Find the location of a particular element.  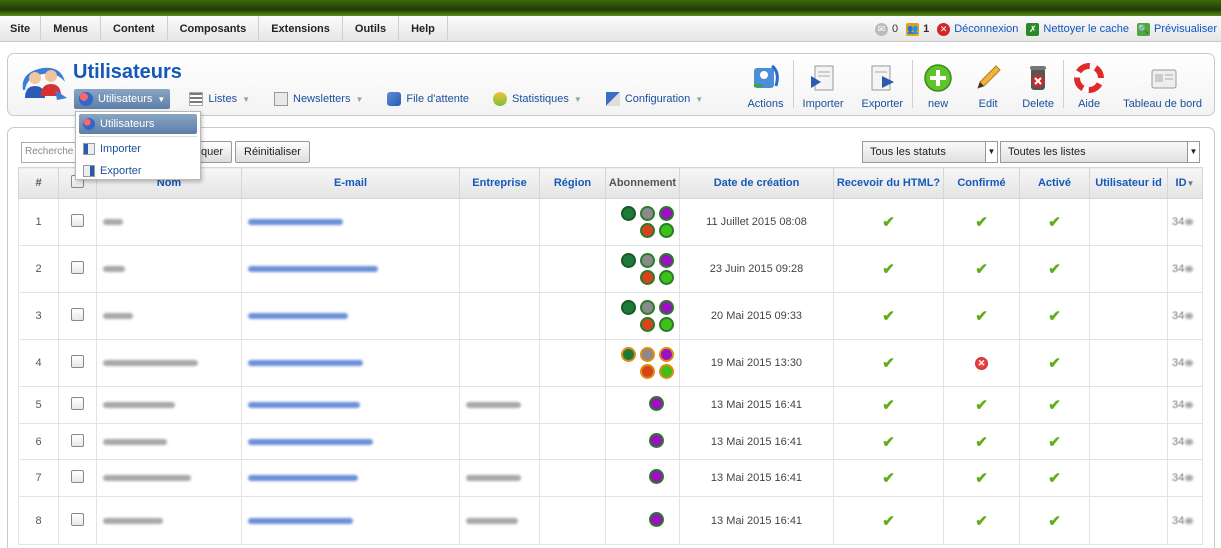

menu-menus: Menus is located at coordinates (71, 28).